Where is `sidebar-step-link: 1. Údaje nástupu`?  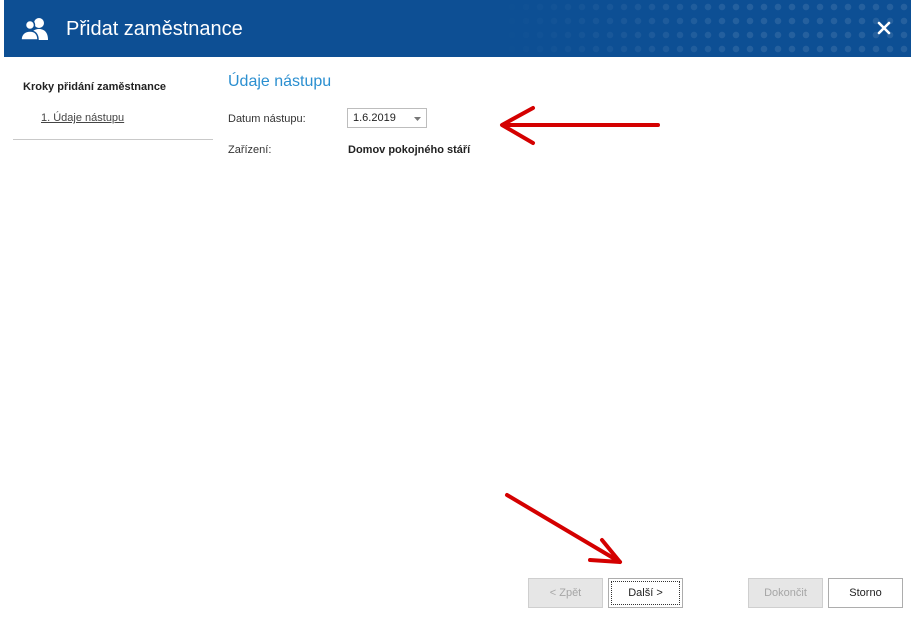
sidebar-step-link: 1. Údaje nástupu is located at coordinates (82, 118).